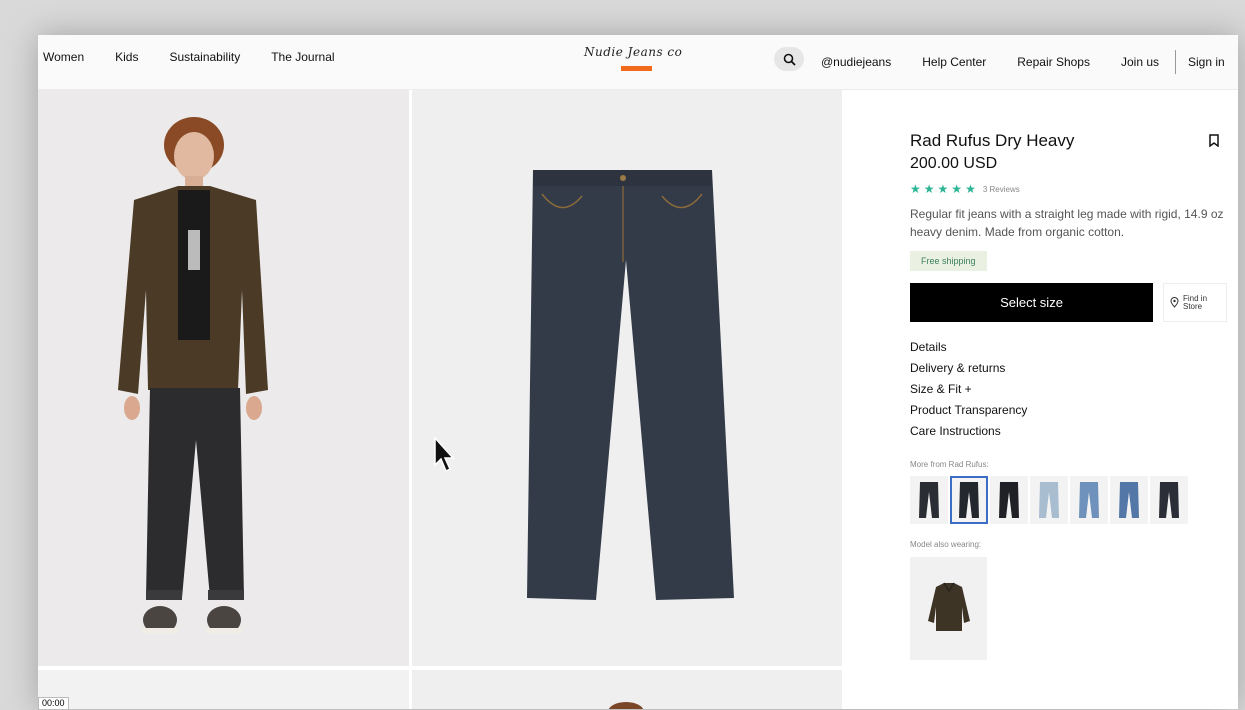 This screenshot has width=1245, height=710. I want to click on accordion-size-fit: Size & Fit +, so click(941, 389).